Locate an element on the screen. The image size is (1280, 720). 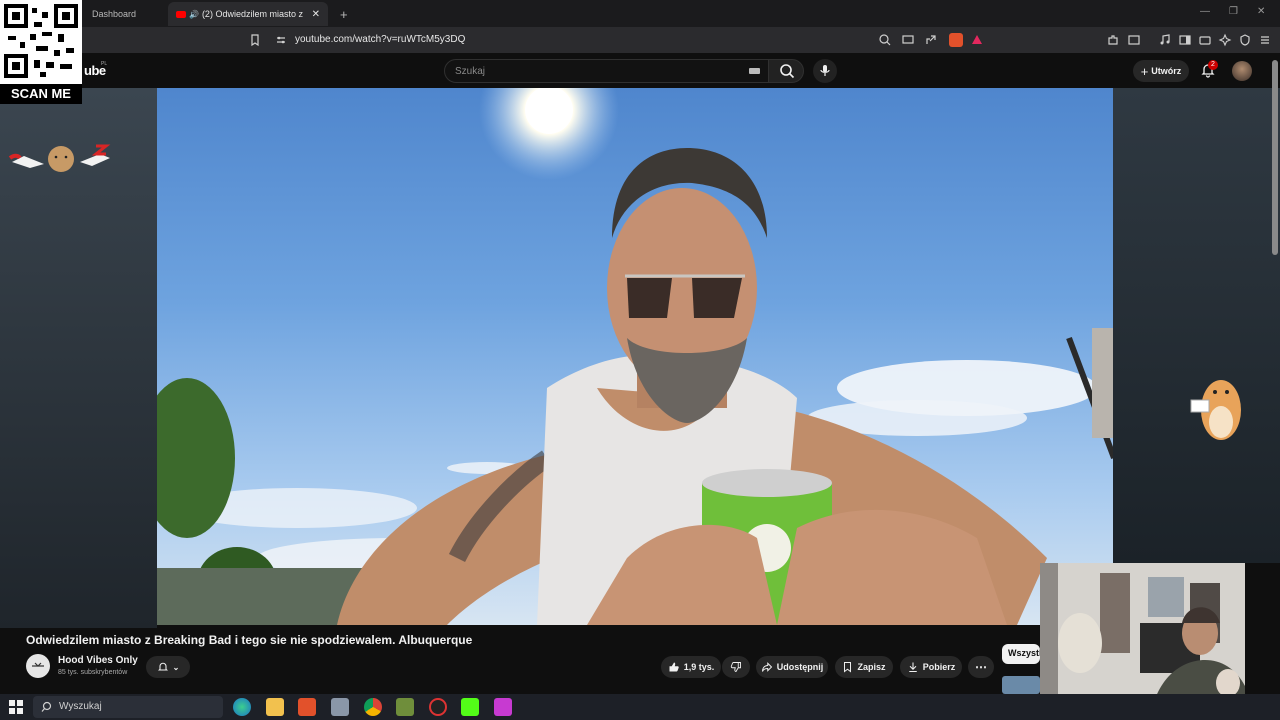
download-label: Pobierz is located at coordinates (939, 667).